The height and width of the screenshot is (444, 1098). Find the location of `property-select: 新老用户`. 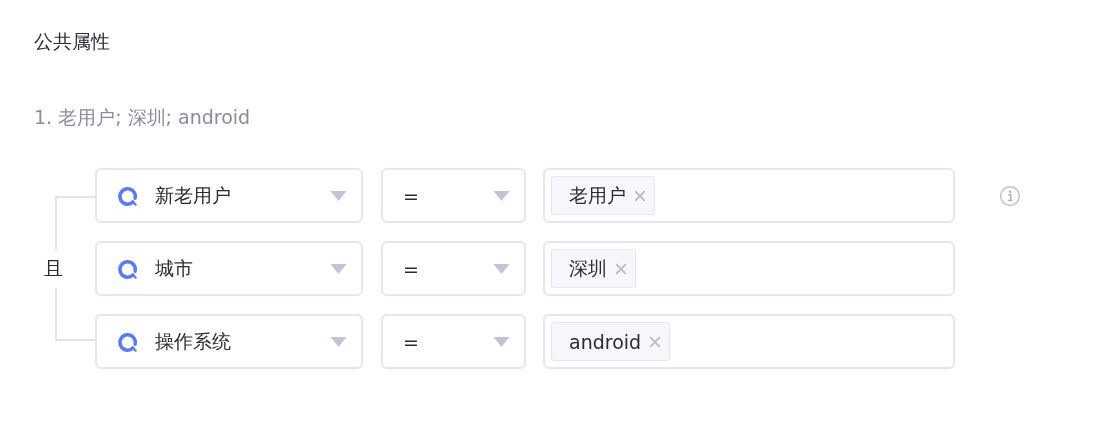

property-select: 新老用户 is located at coordinates (229, 195).